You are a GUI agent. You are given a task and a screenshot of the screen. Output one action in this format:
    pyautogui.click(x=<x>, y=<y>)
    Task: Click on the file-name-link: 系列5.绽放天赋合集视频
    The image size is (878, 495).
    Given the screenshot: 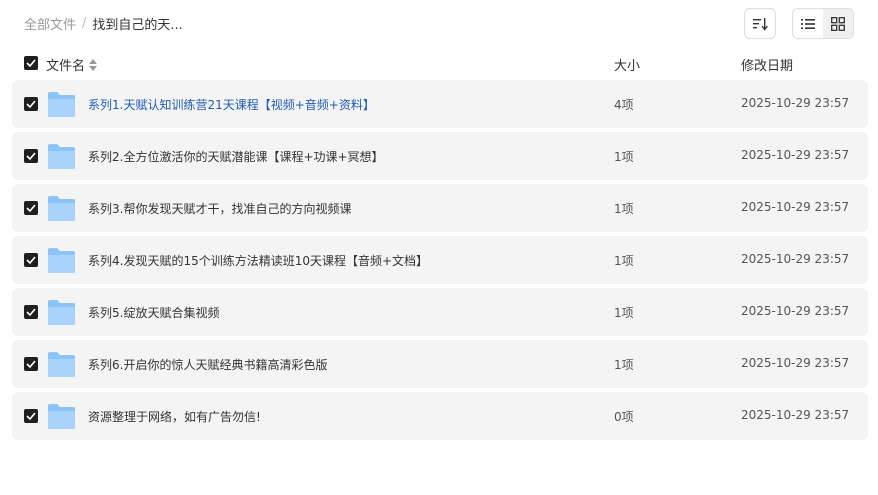 What is the action you would take?
    pyautogui.click(x=153, y=312)
    